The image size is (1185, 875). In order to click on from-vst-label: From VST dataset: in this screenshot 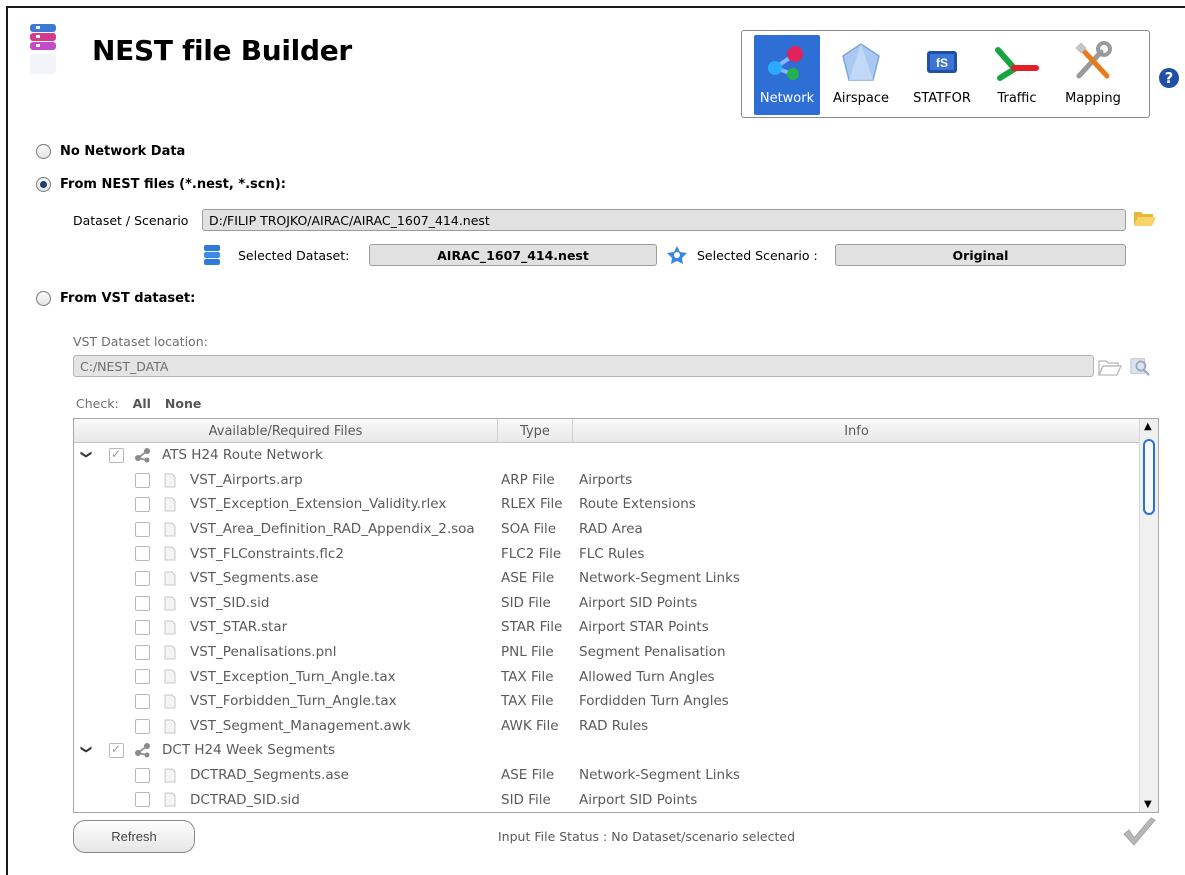, I will do `click(128, 298)`.